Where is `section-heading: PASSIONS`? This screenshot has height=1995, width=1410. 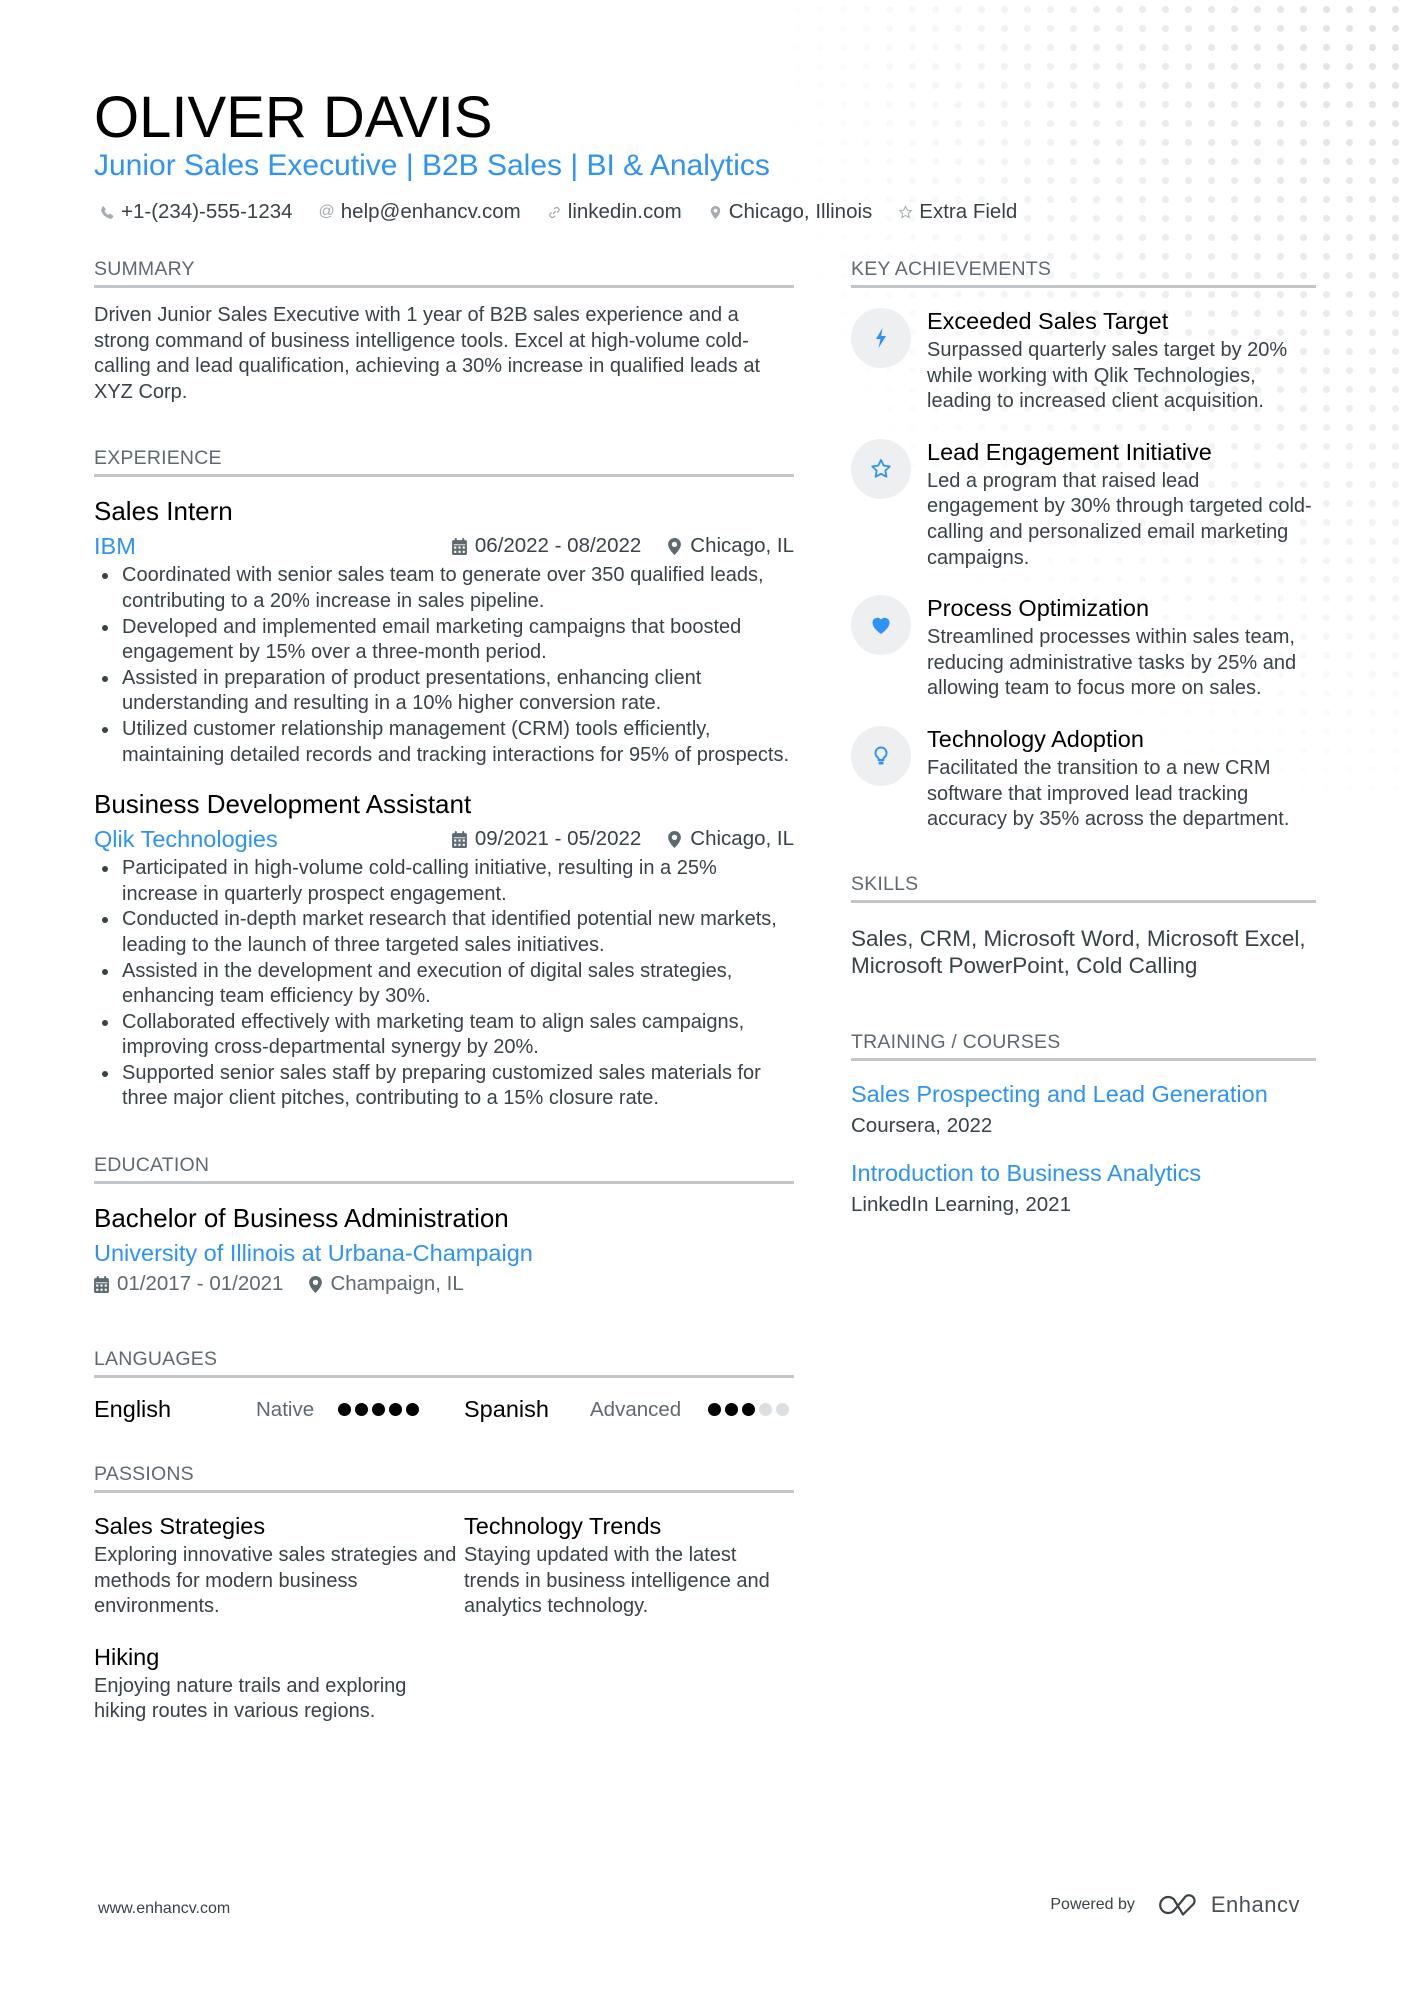
section-heading: PASSIONS is located at coordinates (444, 1477).